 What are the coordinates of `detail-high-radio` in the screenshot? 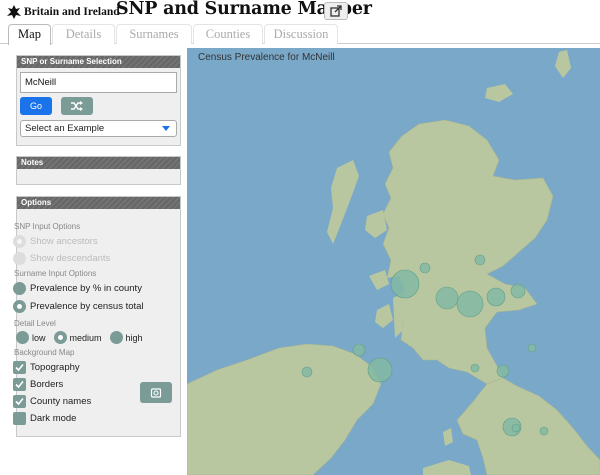 It's located at (116, 337).